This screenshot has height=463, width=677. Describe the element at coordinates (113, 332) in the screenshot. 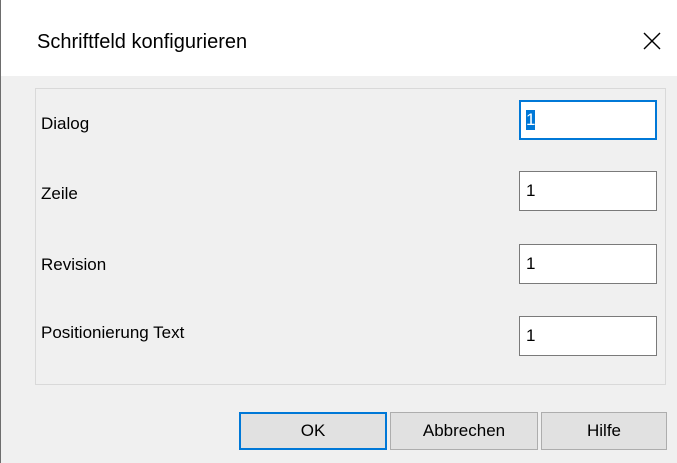

I see `positionierung-text-label: Positionierung Text` at that location.